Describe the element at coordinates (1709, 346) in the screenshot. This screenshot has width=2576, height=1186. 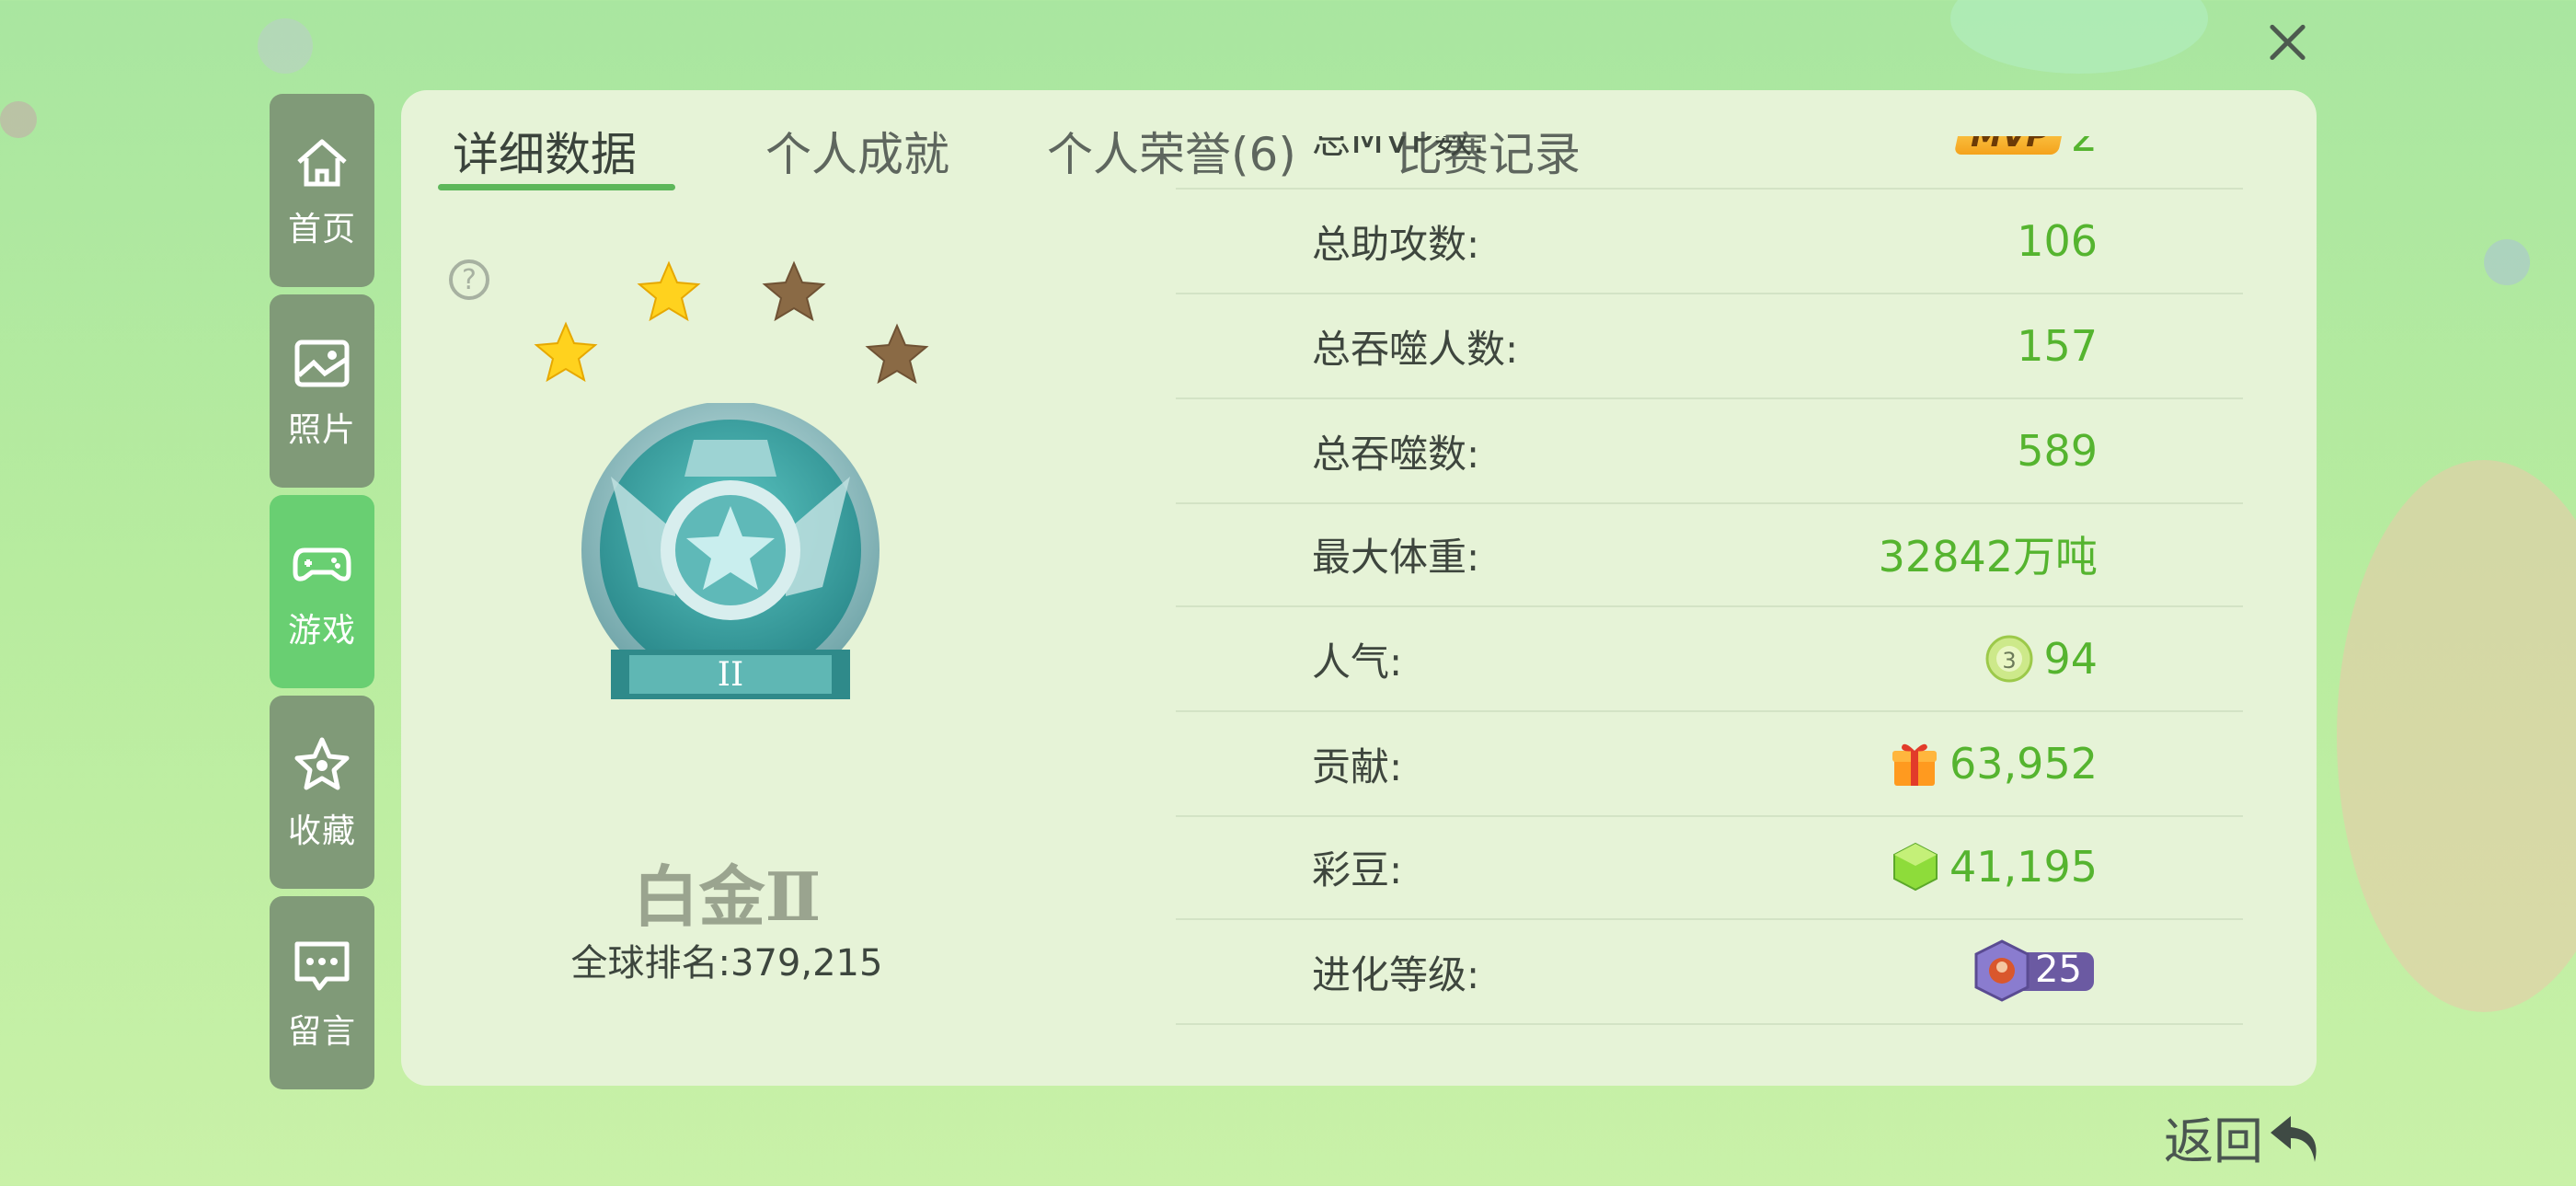
I see `stat-row-players-eaten: 总吞噬人数: 157` at that location.